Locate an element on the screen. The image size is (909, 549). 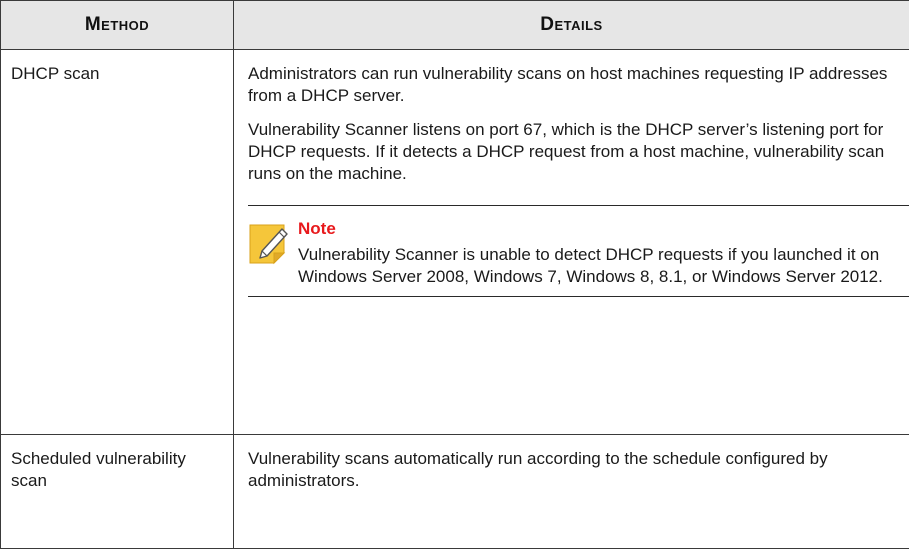
note-title: Note is located at coordinates (596, 229).